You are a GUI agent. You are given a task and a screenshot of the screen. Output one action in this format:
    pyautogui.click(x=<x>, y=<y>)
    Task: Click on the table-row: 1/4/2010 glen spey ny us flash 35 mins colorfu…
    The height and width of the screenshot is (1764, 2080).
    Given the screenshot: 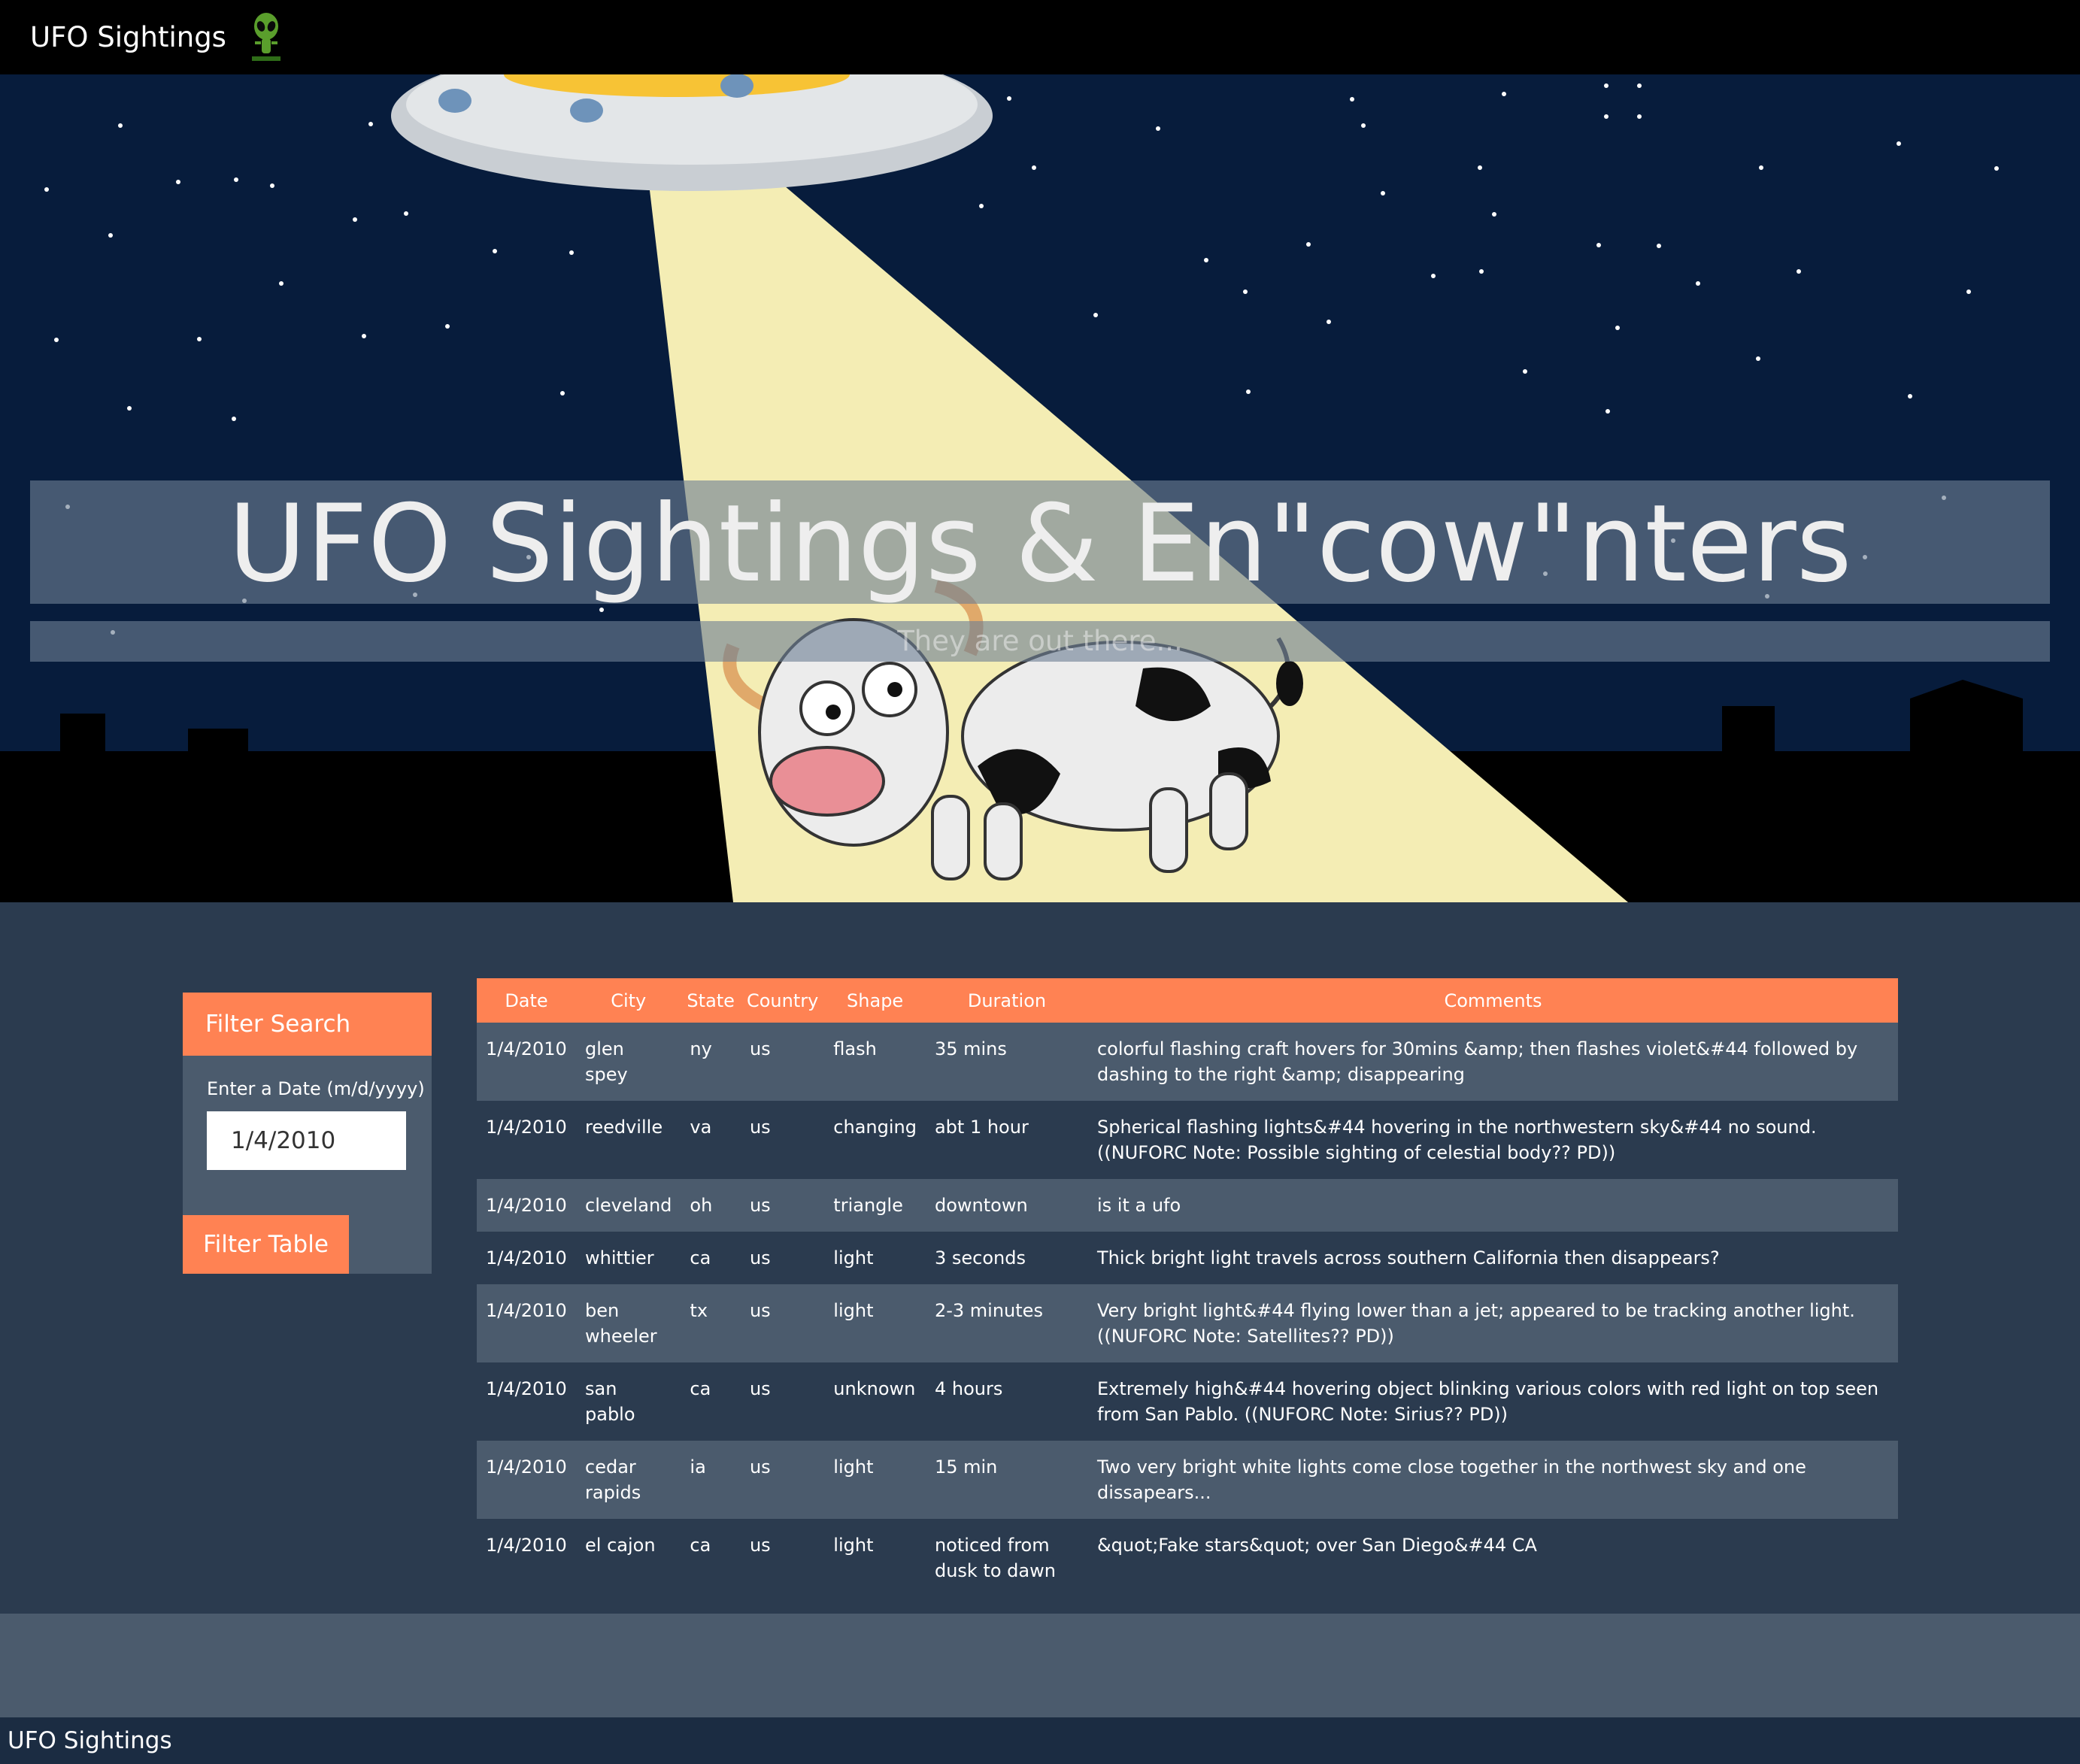 What is the action you would take?
    pyautogui.click(x=1187, y=1062)
    